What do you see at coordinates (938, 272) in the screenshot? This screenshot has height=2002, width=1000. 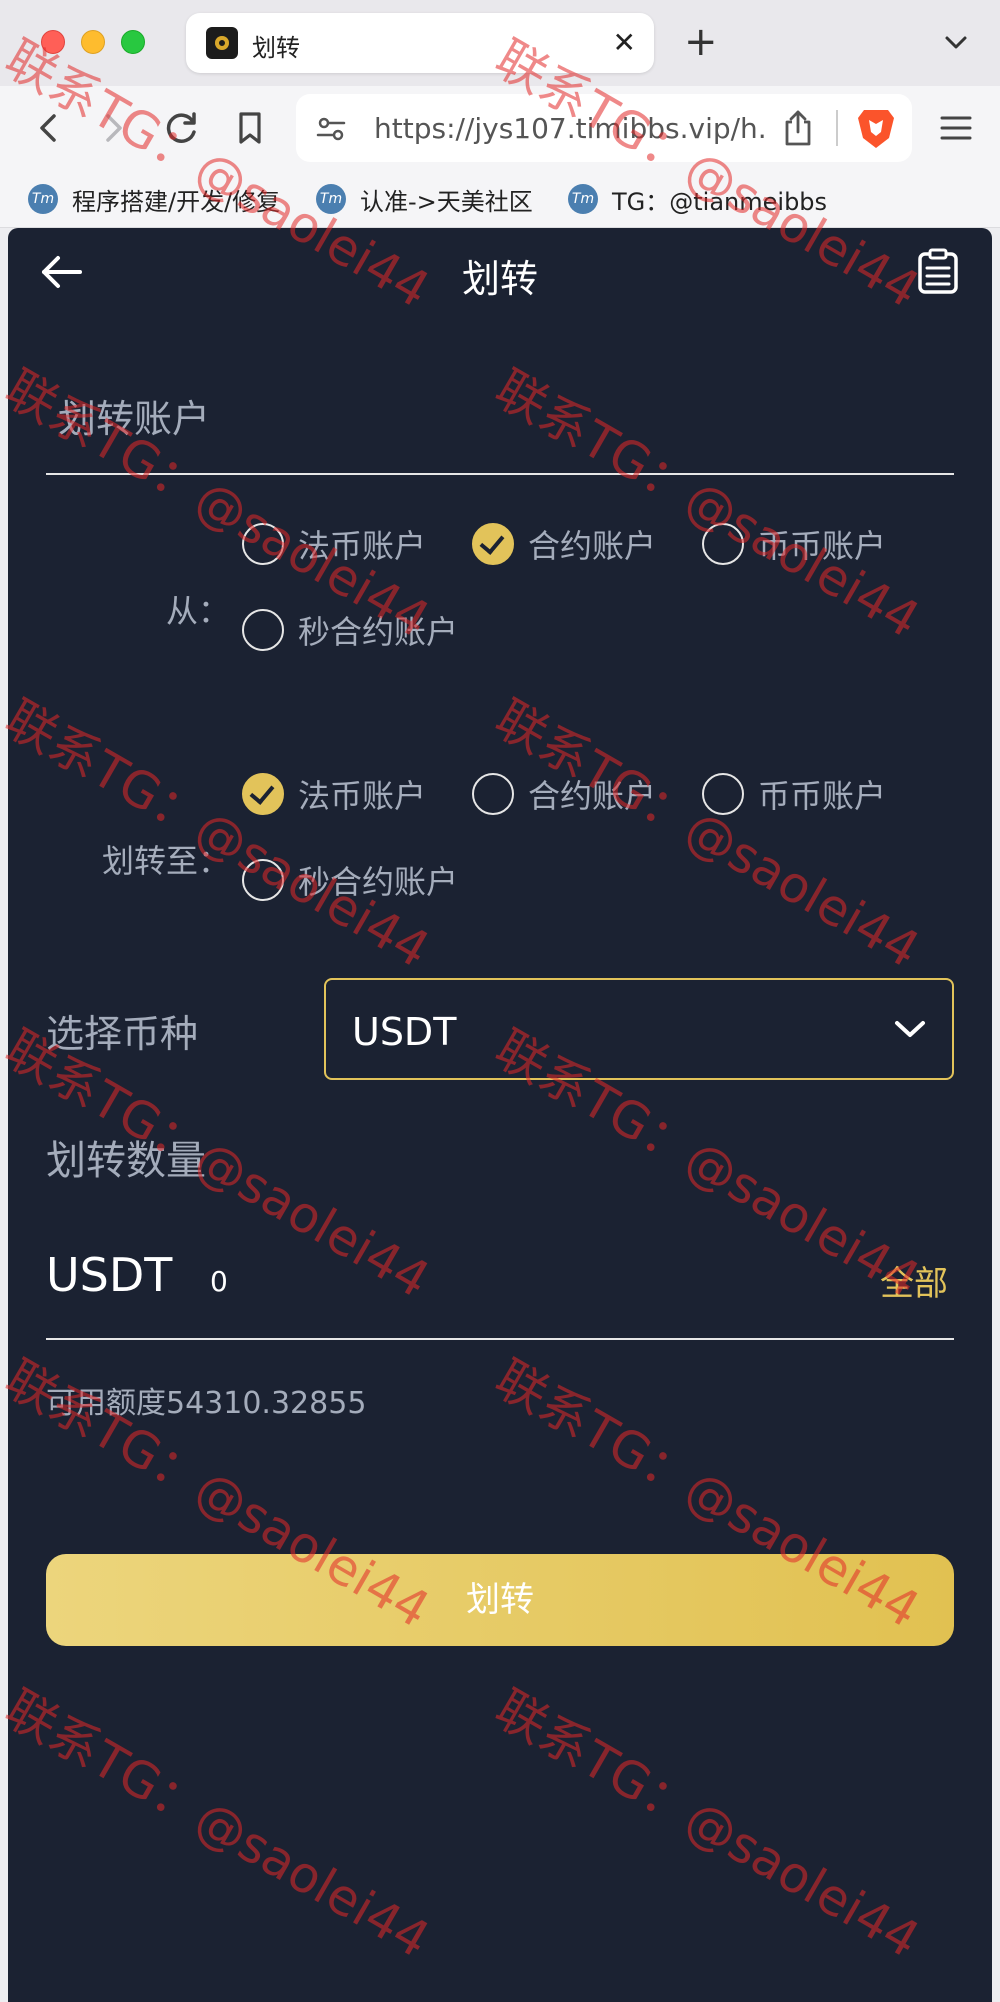 I see `transfer-record-icon` at bounding box center [938, 272].